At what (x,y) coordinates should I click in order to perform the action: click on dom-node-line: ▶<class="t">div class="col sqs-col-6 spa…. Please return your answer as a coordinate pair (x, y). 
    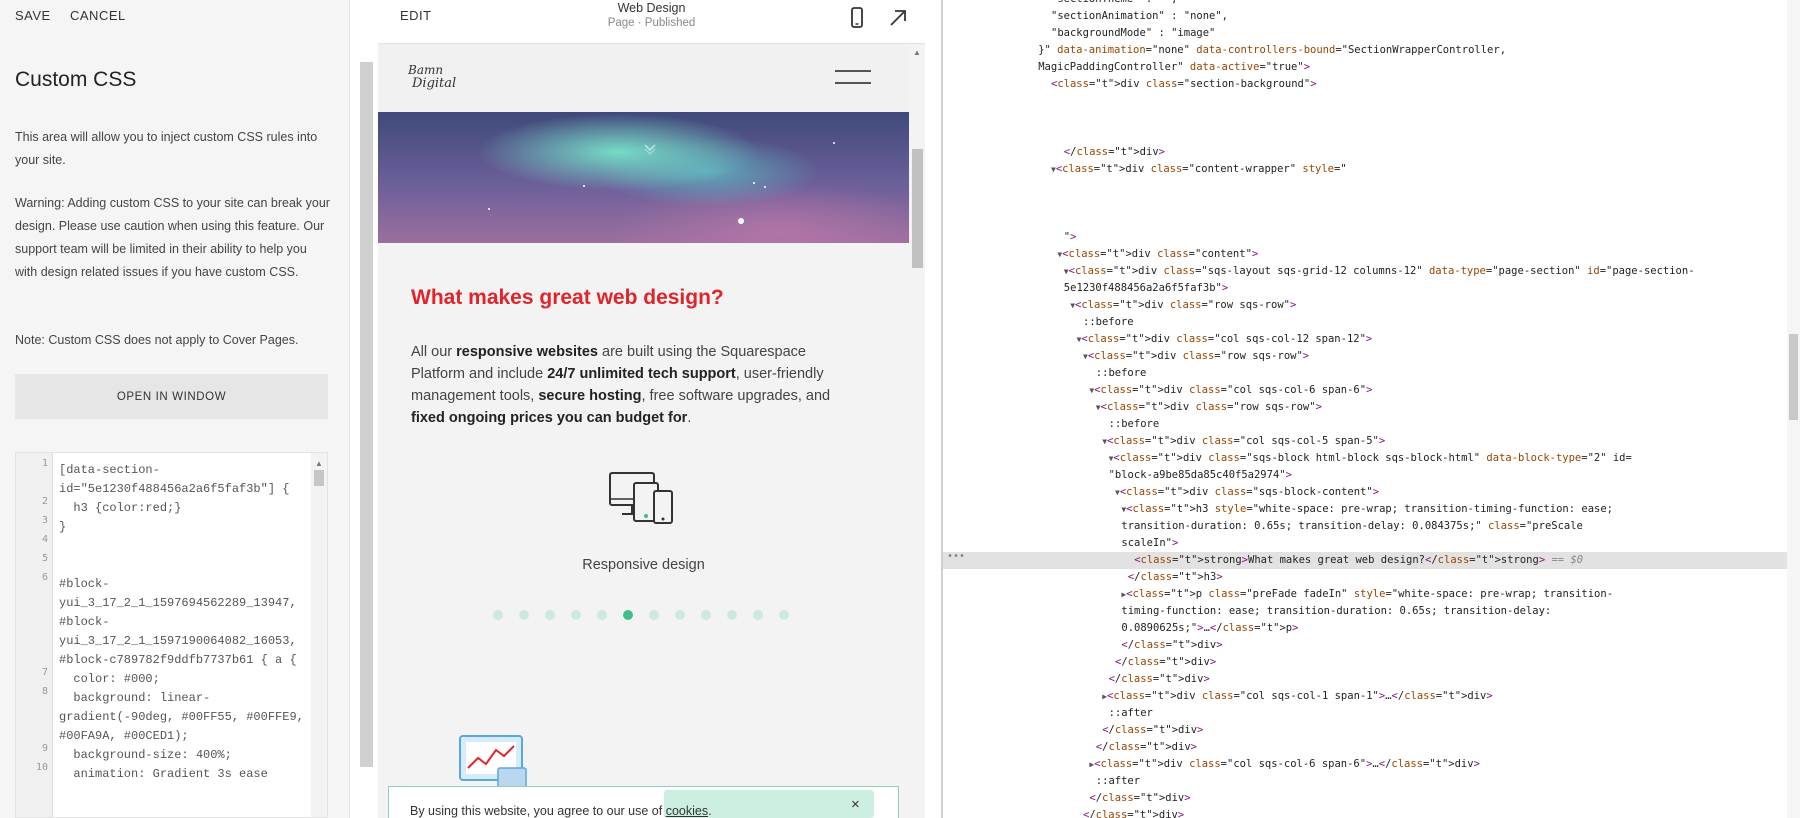
    Looking at the image, I should click on (1365, 764).